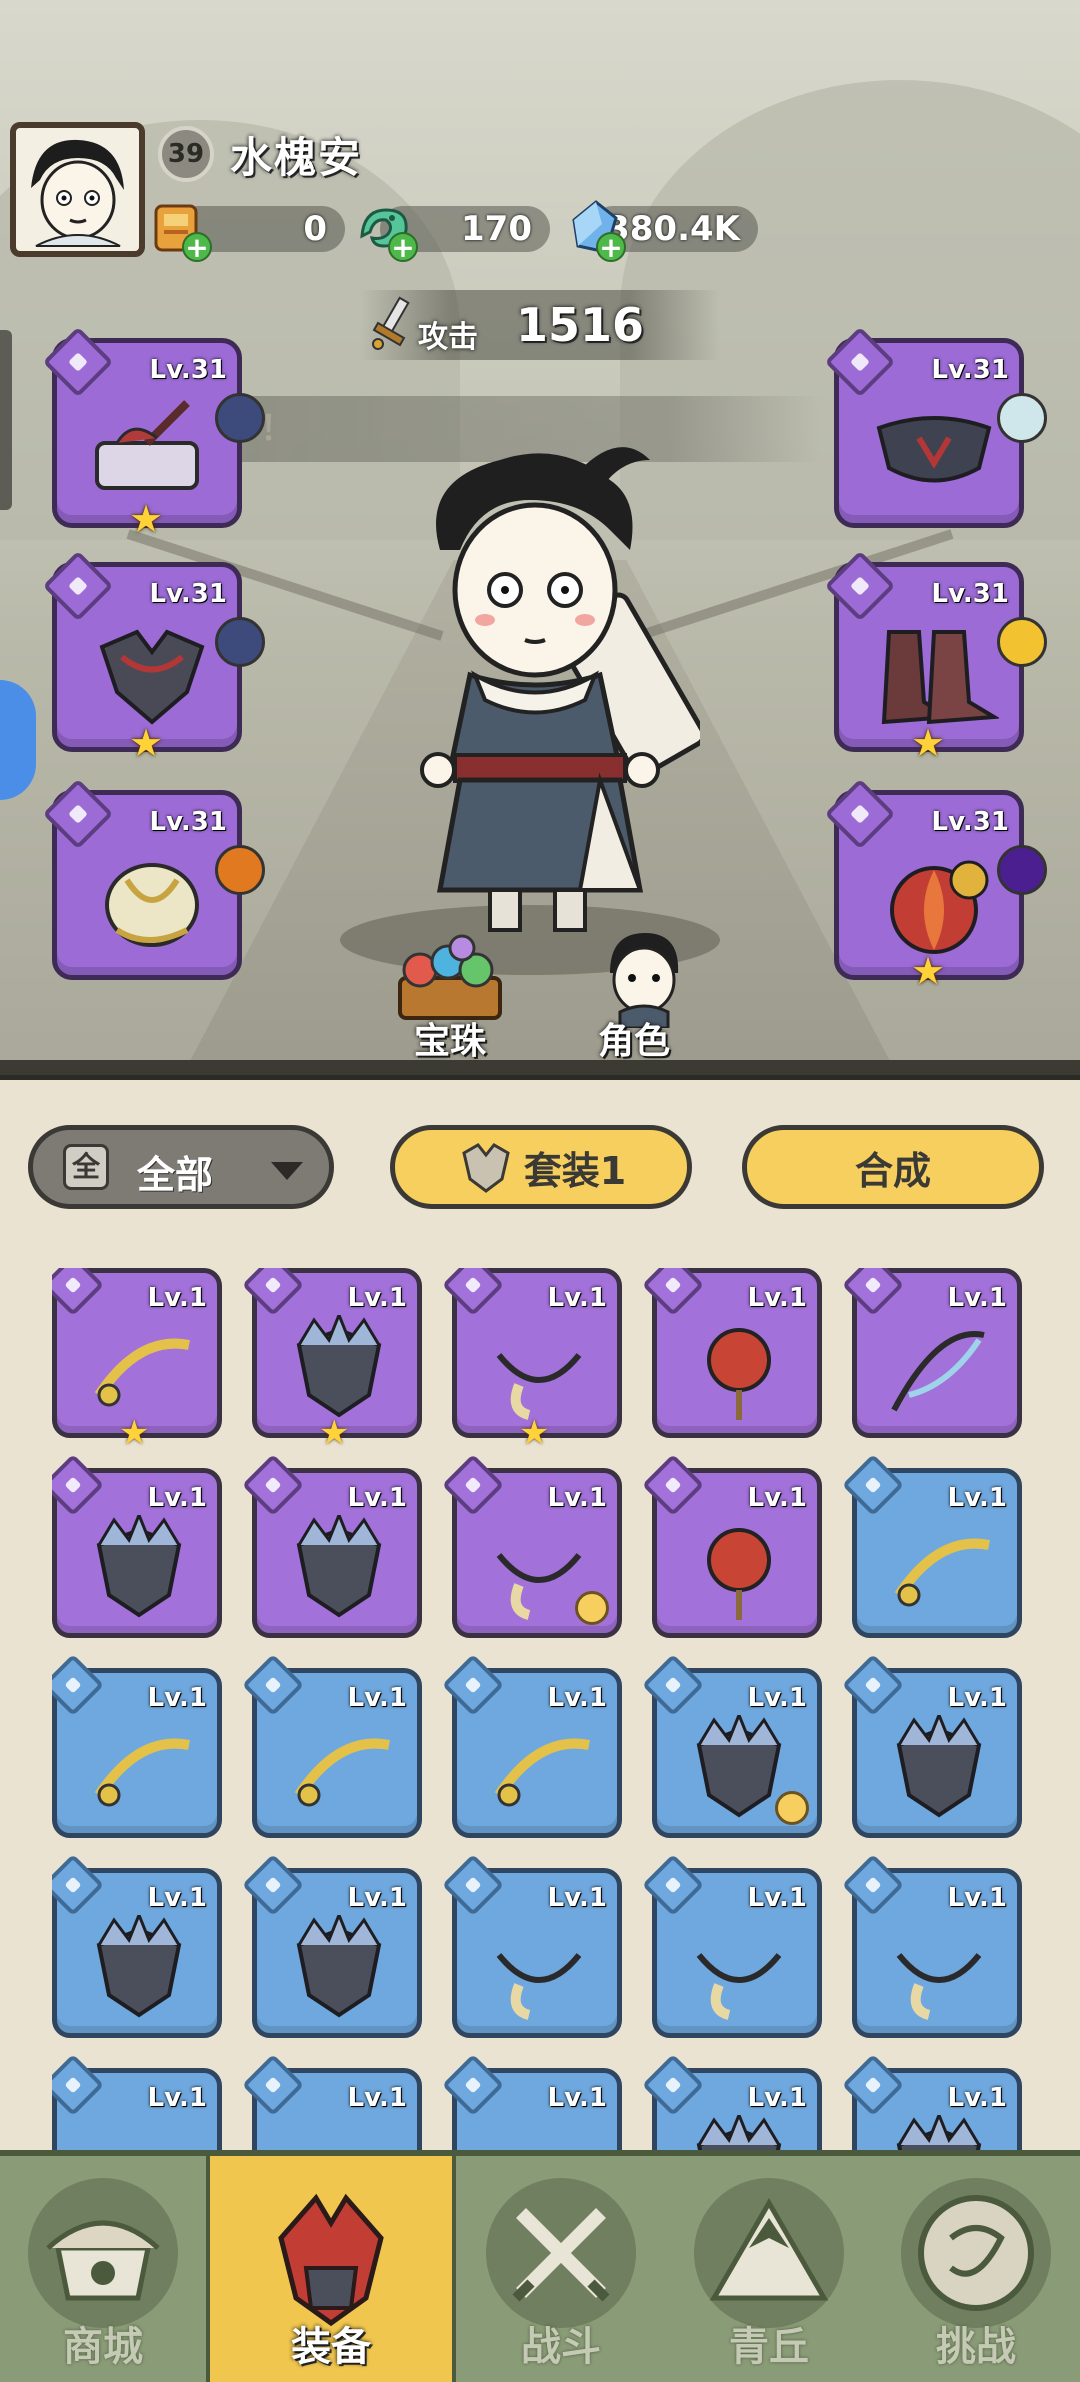  What do you see at coordinates (976, 2253) in the screenshot?
I see `challenge-orb-icon` at bounding box center [976, 2253].